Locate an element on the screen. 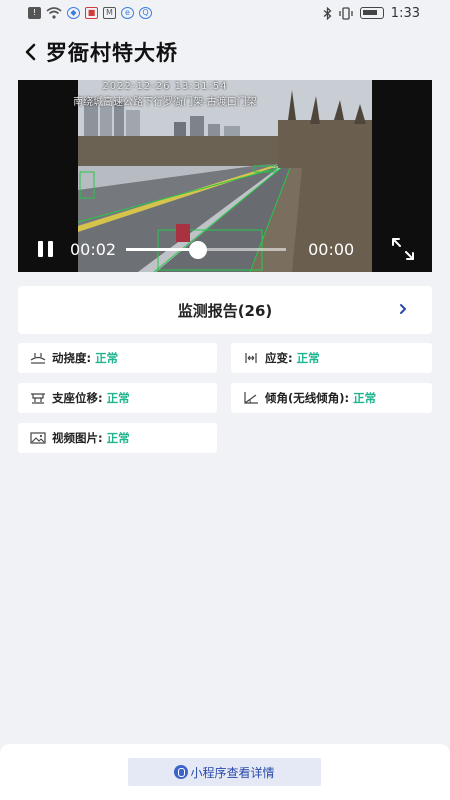 This screenshot has width=450, height=800. vpn-icon: M is located at coordinates (109, 13).